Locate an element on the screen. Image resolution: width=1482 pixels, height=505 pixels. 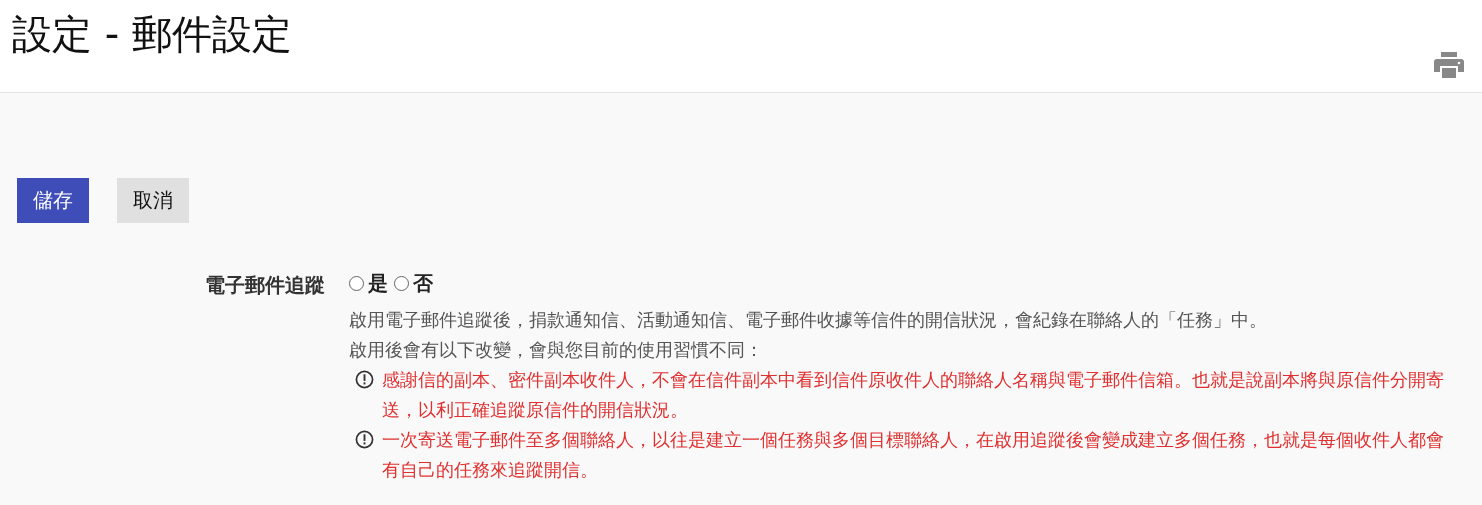
warning-text: 一次寄送電子郵件至多個聯絡人，以往是建立一個任務與多個目標聯絡人，在啟用追蹤後會變成建立多個任務，也就是每個收件人都會有自己的任務來追蹤開信。 is located at coordinates (913, 455).